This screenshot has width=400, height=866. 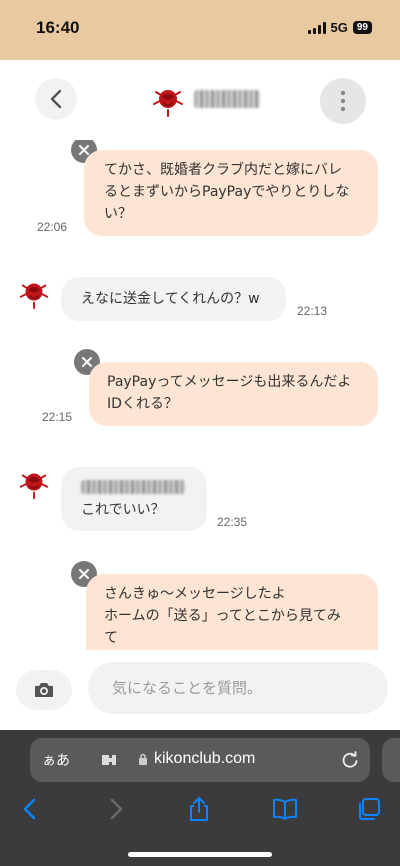 What do you see at coordinates (31, 809) in the screenshot?
I see `back-arrow-icon` at bounding box center [31, 809].